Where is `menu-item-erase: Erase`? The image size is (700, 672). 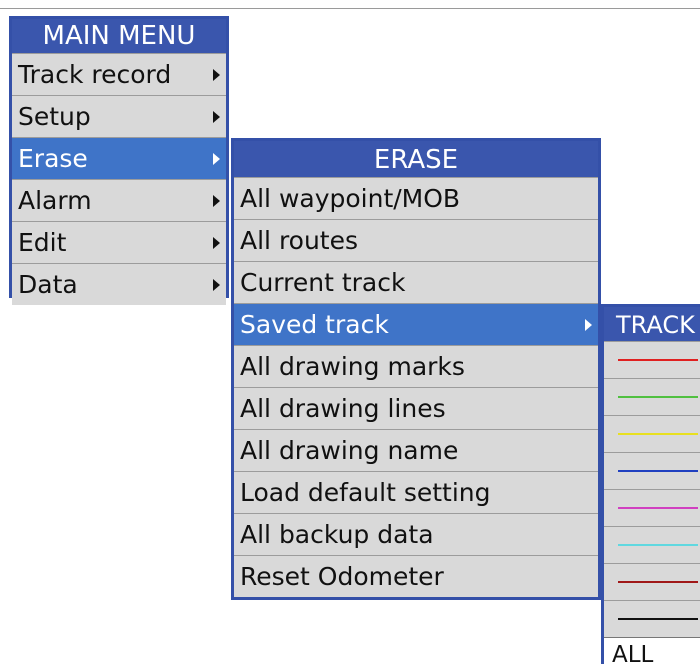
menu-item-erase: Erase is located at coordinates (119, 158).